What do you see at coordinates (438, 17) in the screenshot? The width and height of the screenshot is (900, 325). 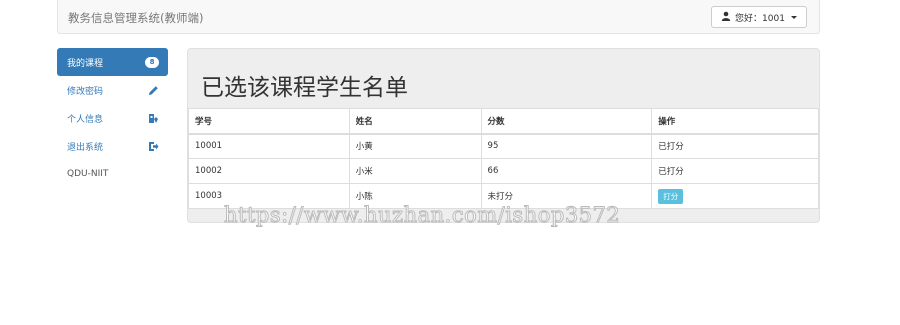 I see `top-navbar: 教务信息管理系统(教师端) 您好：1001` at bounding box center [438, 17].